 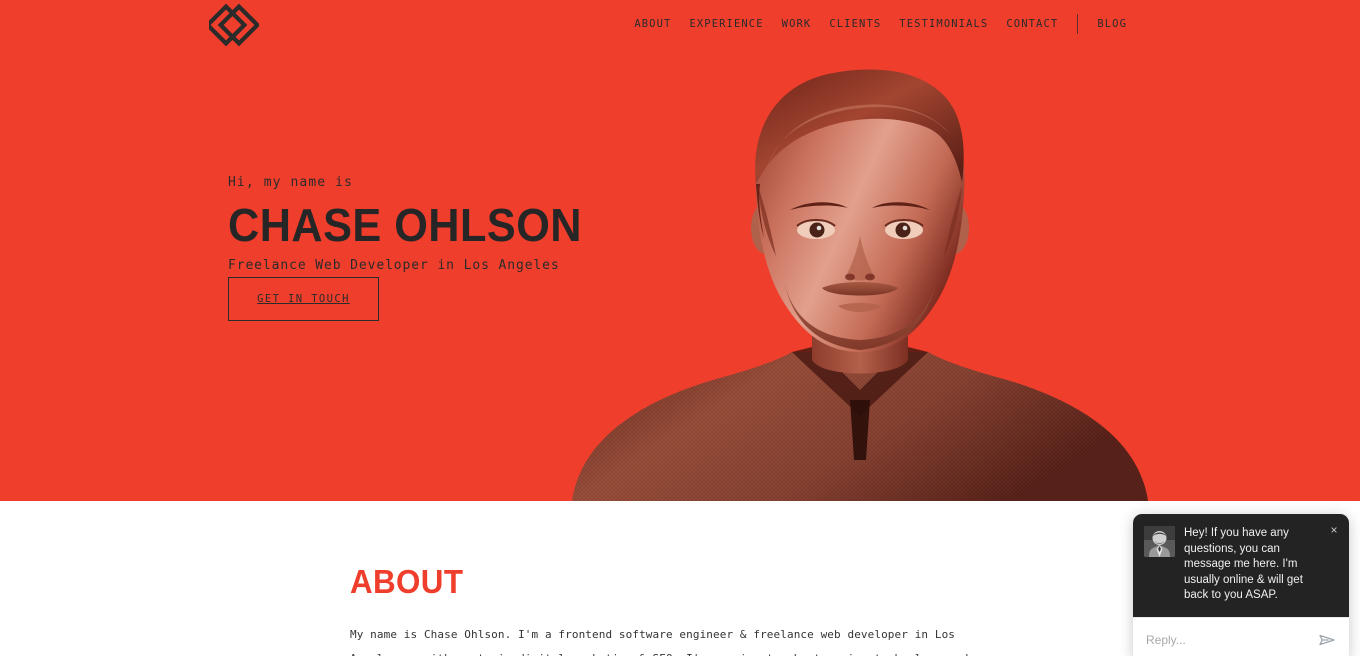 I want to click on about-heading: ABOUT, so click(x=407, y=581).